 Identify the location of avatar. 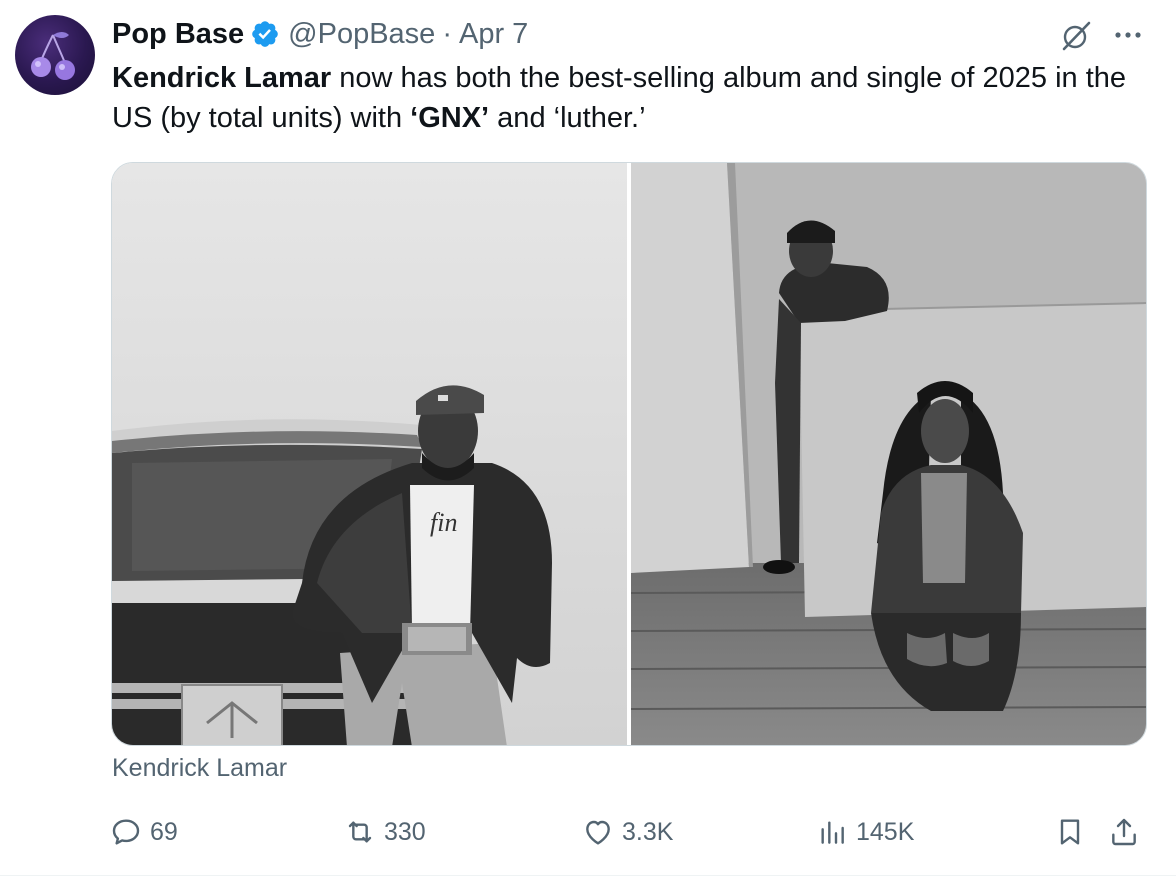
(55, 55).